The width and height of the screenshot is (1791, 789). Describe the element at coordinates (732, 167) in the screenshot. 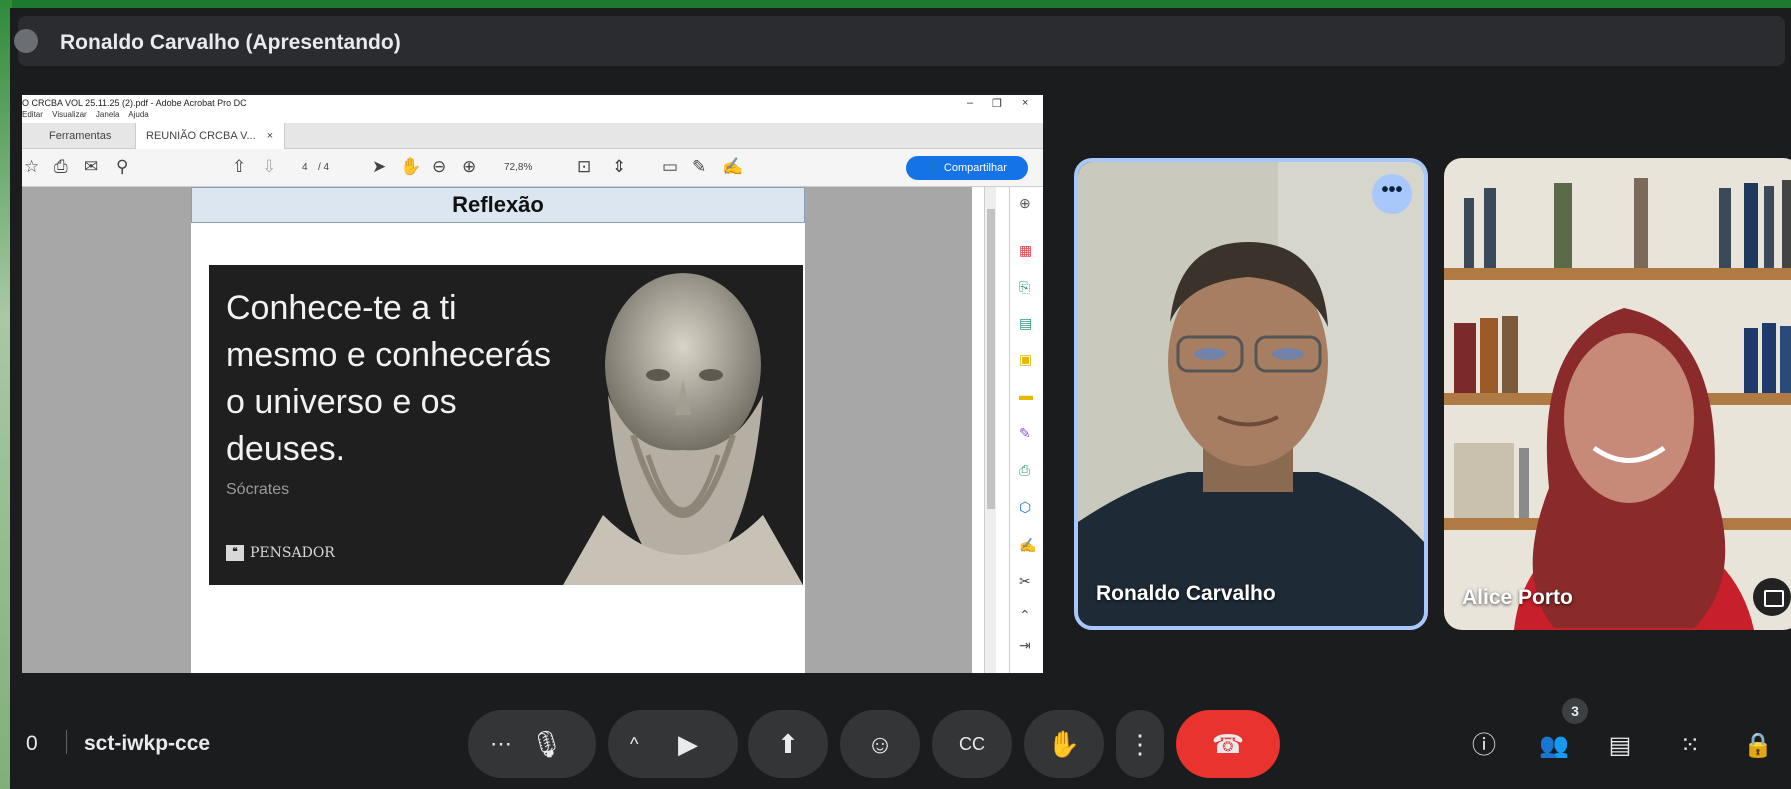

I see `sign-icon: ✍` at that location.